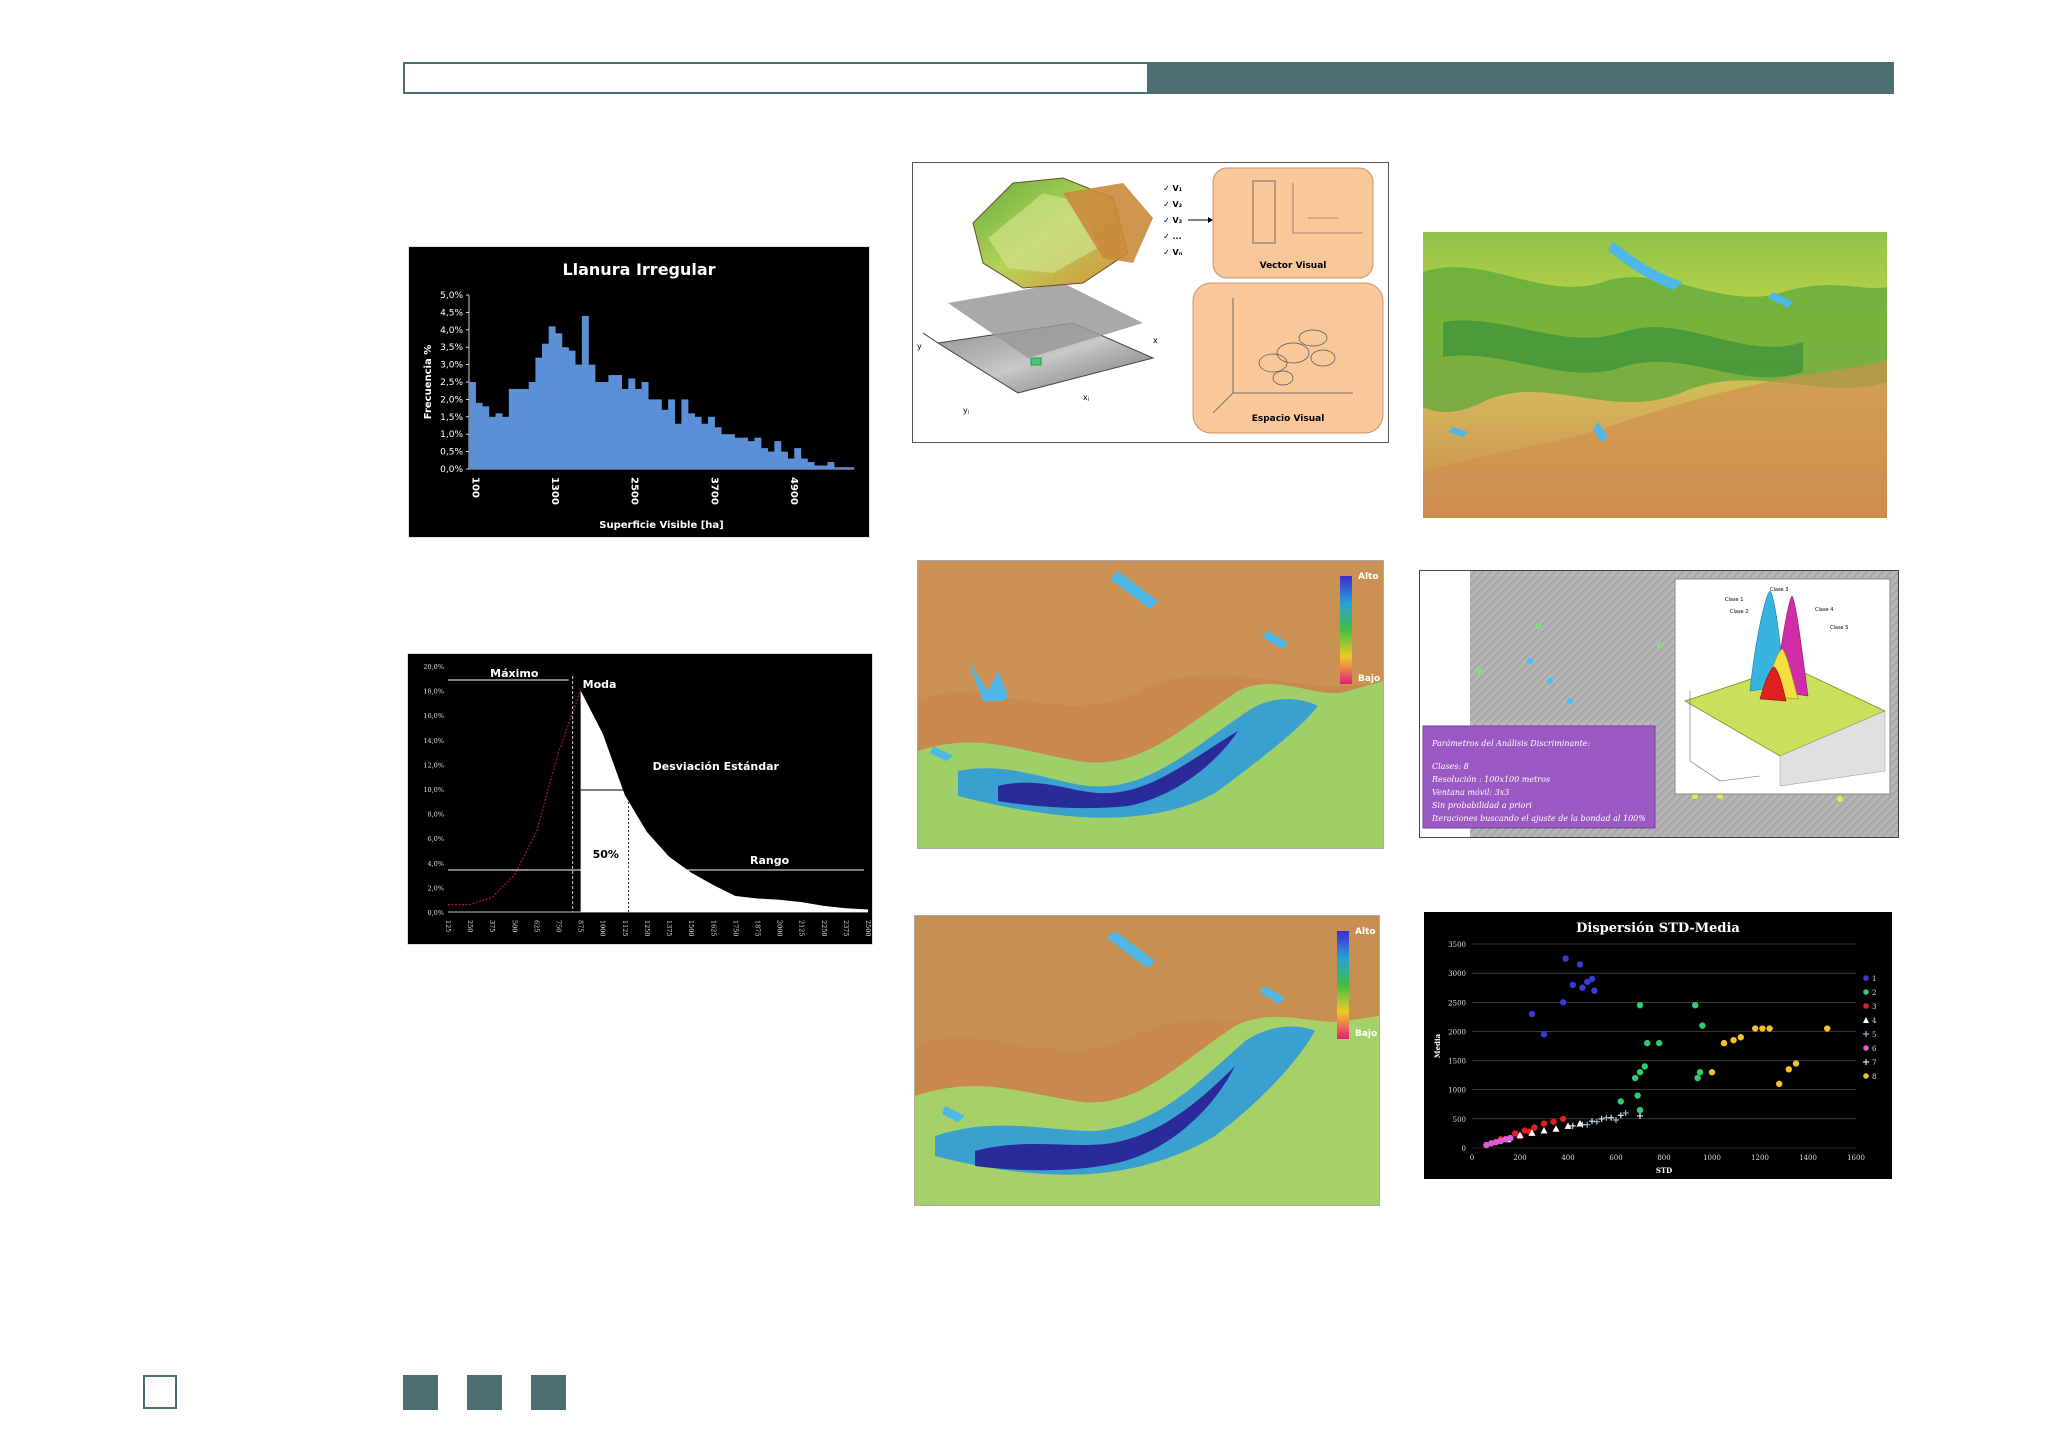 This screenshot has width=2060, height=1454. What do you see at coordinates (451, 418) in the screenshot?
I see `y-tick-label: 1,5%` at bounding box center [451, 418].